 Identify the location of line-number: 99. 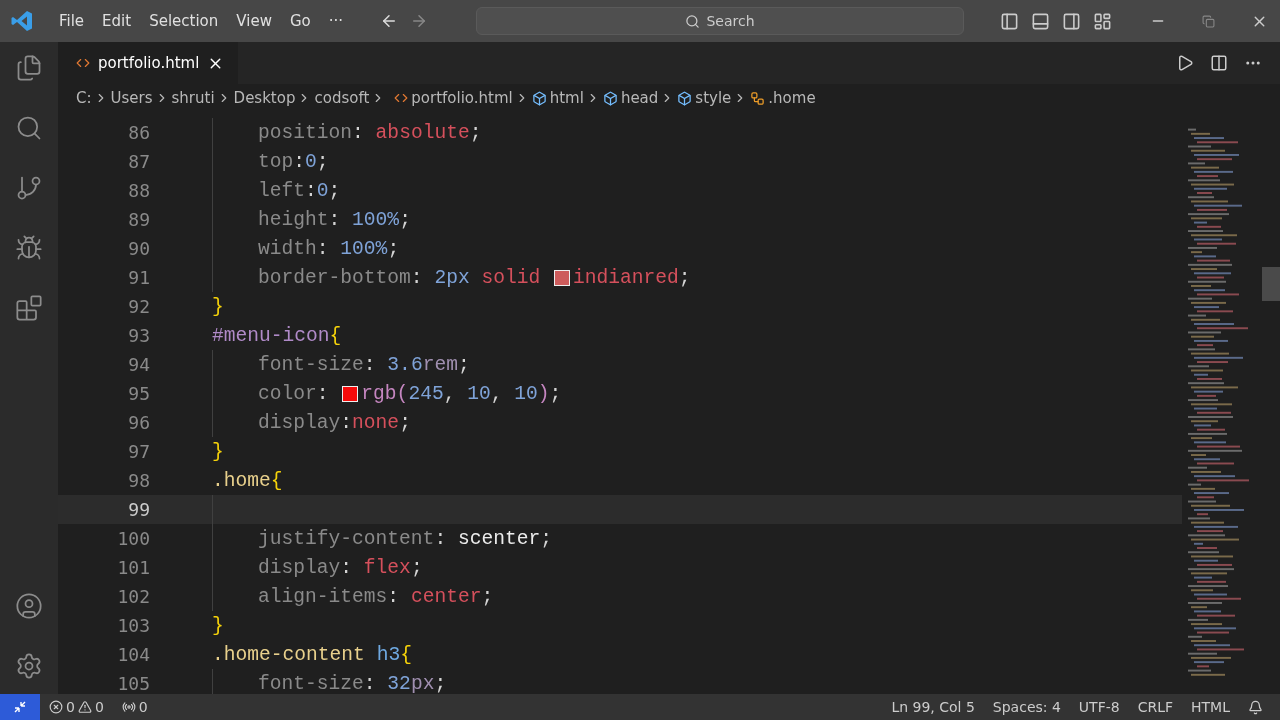
(139, 509).